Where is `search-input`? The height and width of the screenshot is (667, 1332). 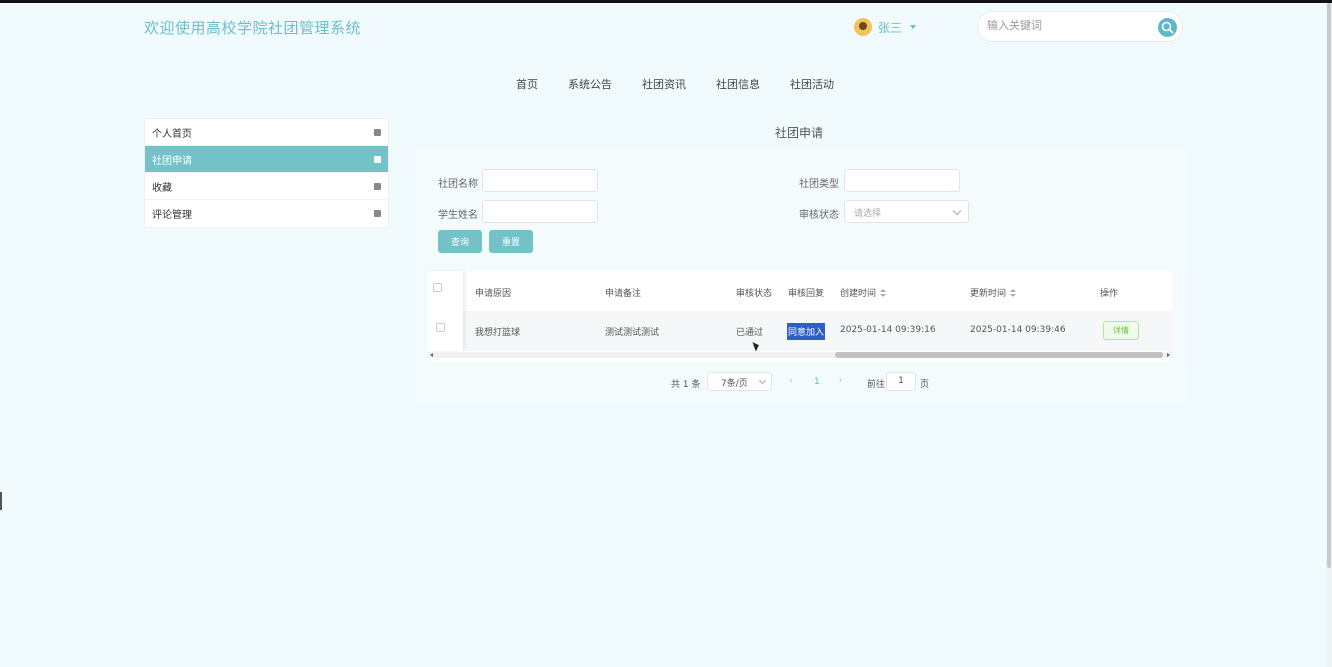 search-input is located at coordinates (1067, 25).